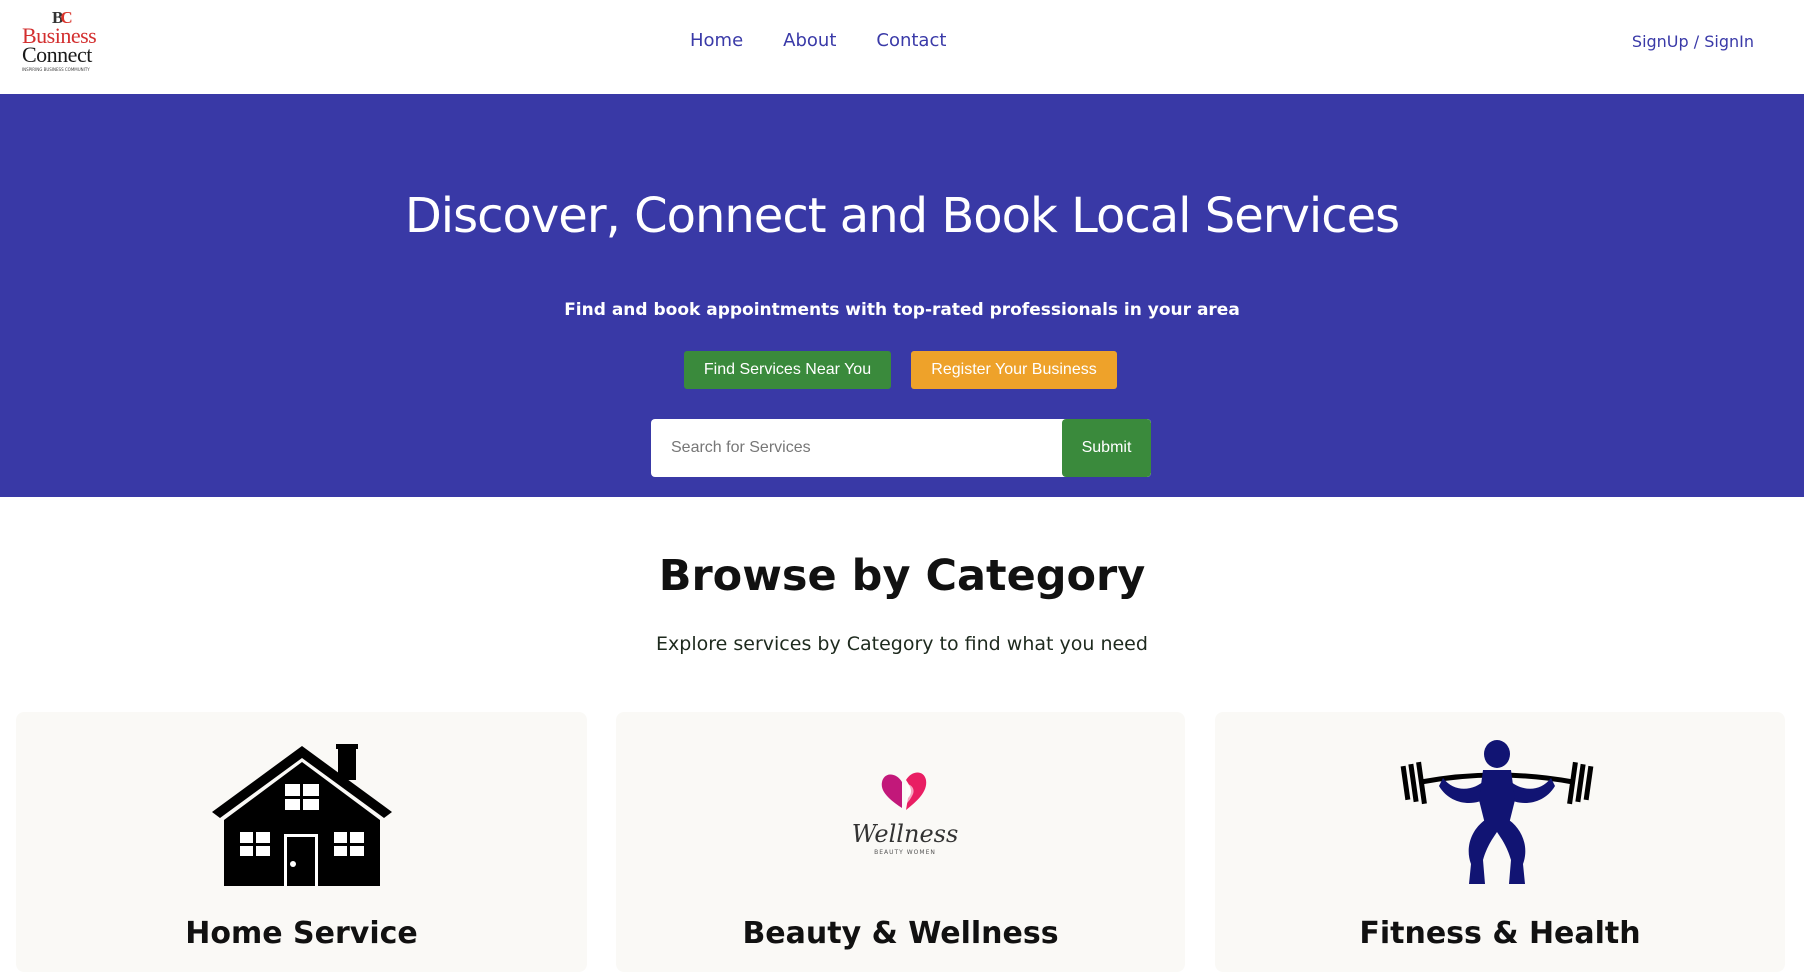  What do you see at coordinates (1106, 448) in the screenshot?
I see `search-submit-button: Submit` at bounding box center [1106, 448].